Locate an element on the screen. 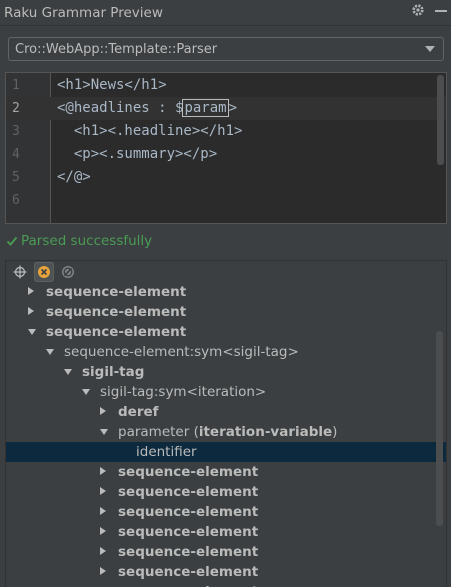  line-text: </@> is located at coordinates (74, 177).